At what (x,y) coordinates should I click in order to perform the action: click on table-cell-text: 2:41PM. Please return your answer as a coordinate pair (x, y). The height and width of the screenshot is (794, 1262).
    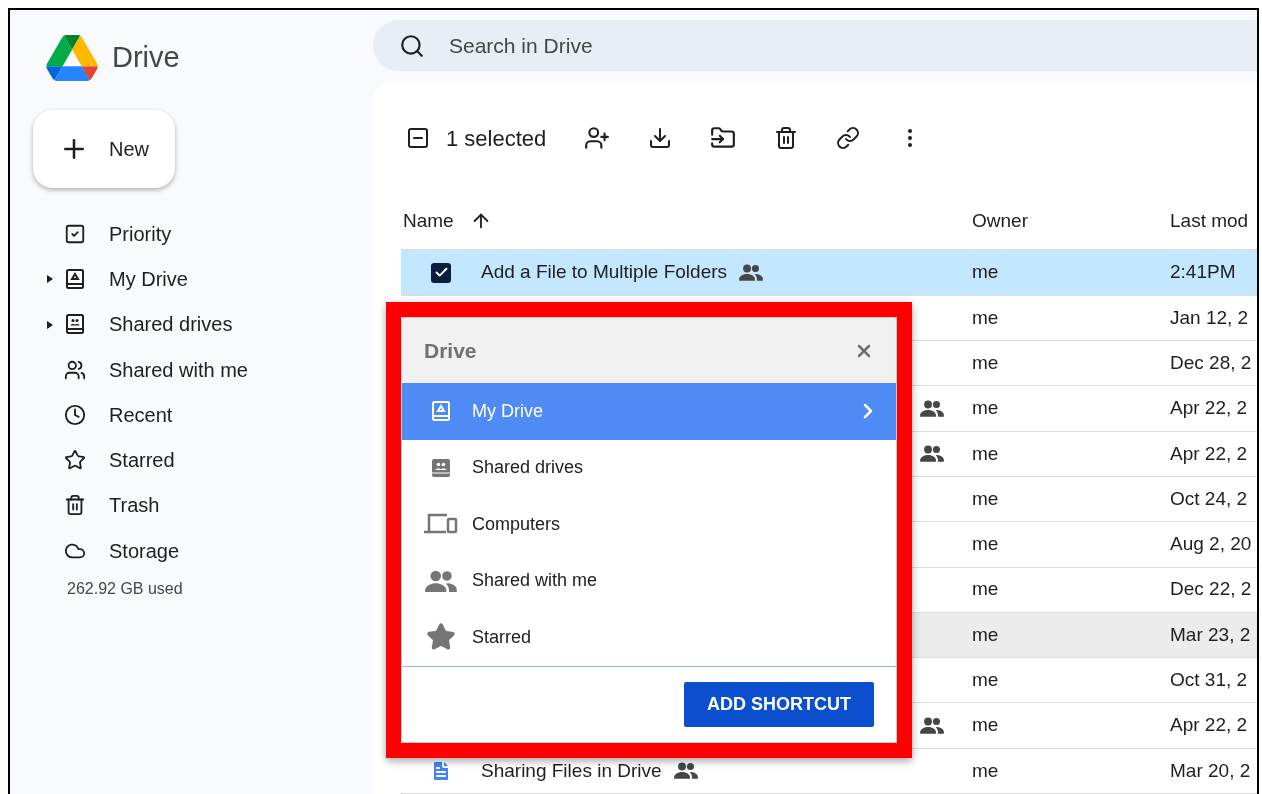
    Looking at the image, I should click on (1203, 272).